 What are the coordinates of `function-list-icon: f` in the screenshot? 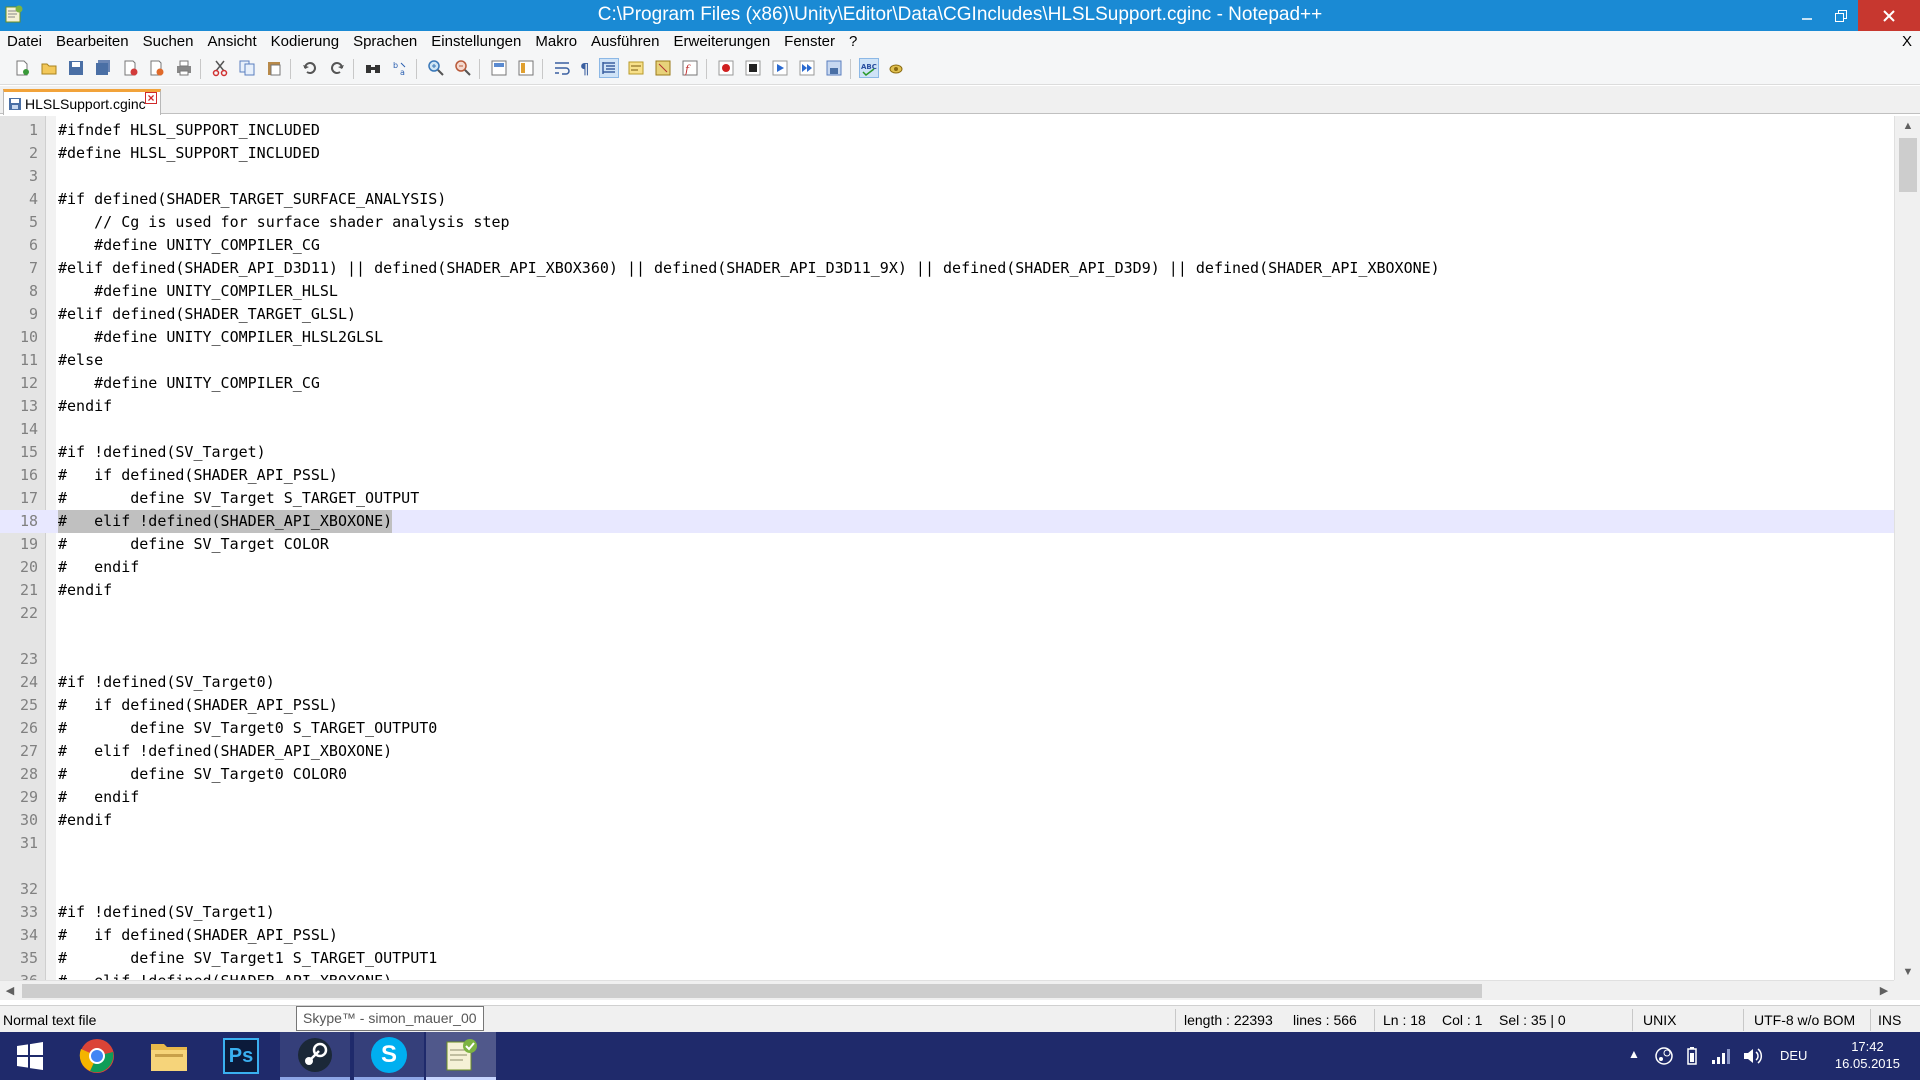 It's located at (690, 68).